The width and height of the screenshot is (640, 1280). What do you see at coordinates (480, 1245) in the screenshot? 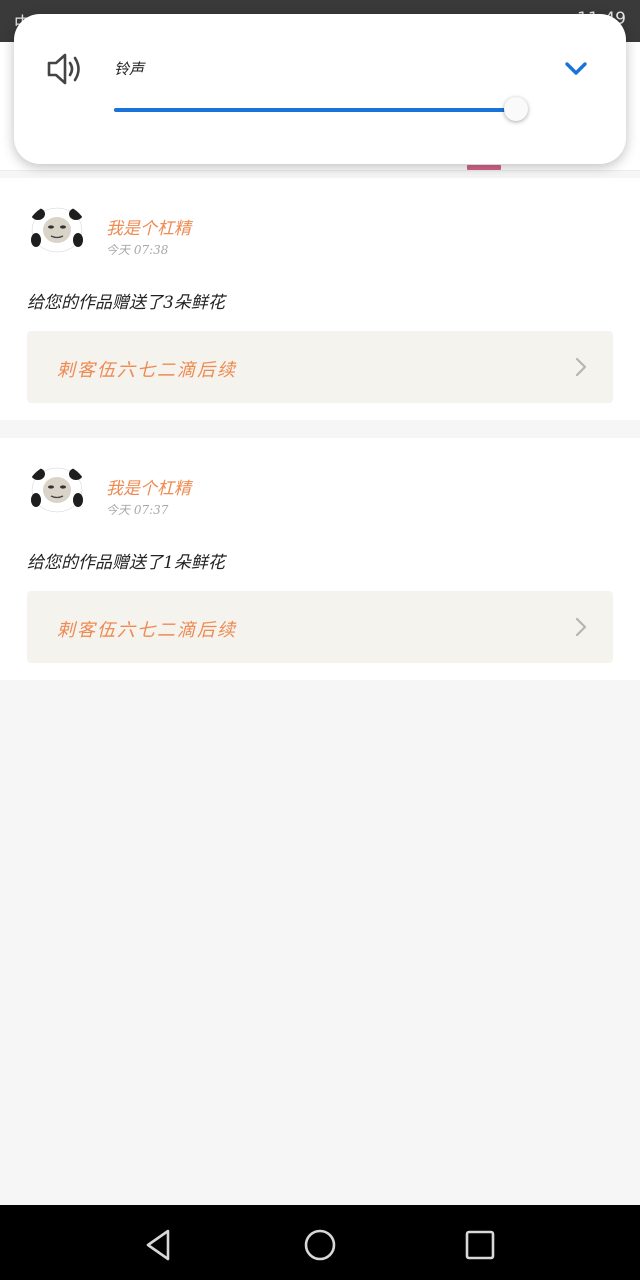
I see `recents-icon` at bounding box center [480, 1245].